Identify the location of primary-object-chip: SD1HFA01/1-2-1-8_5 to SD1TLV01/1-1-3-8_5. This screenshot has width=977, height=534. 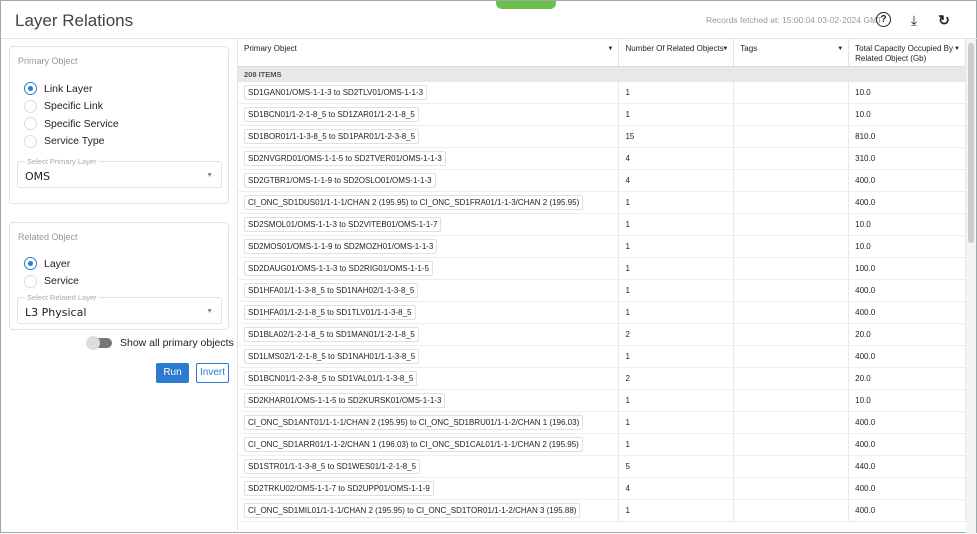
(330, 312).